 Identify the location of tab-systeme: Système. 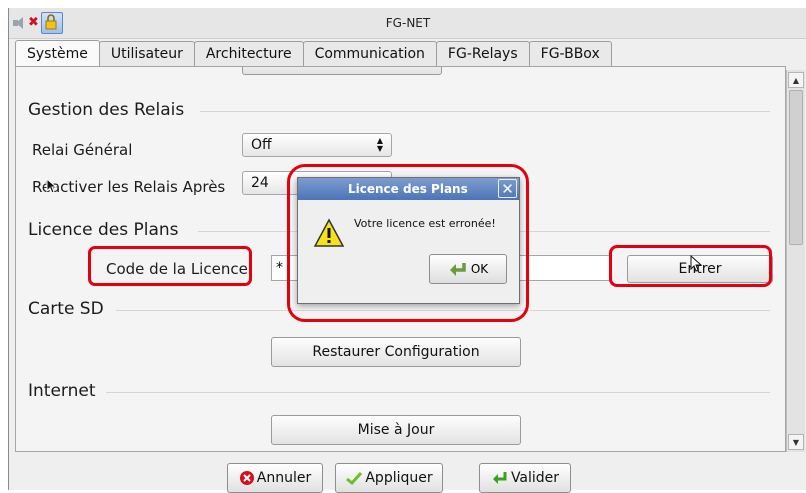
(57, 53).